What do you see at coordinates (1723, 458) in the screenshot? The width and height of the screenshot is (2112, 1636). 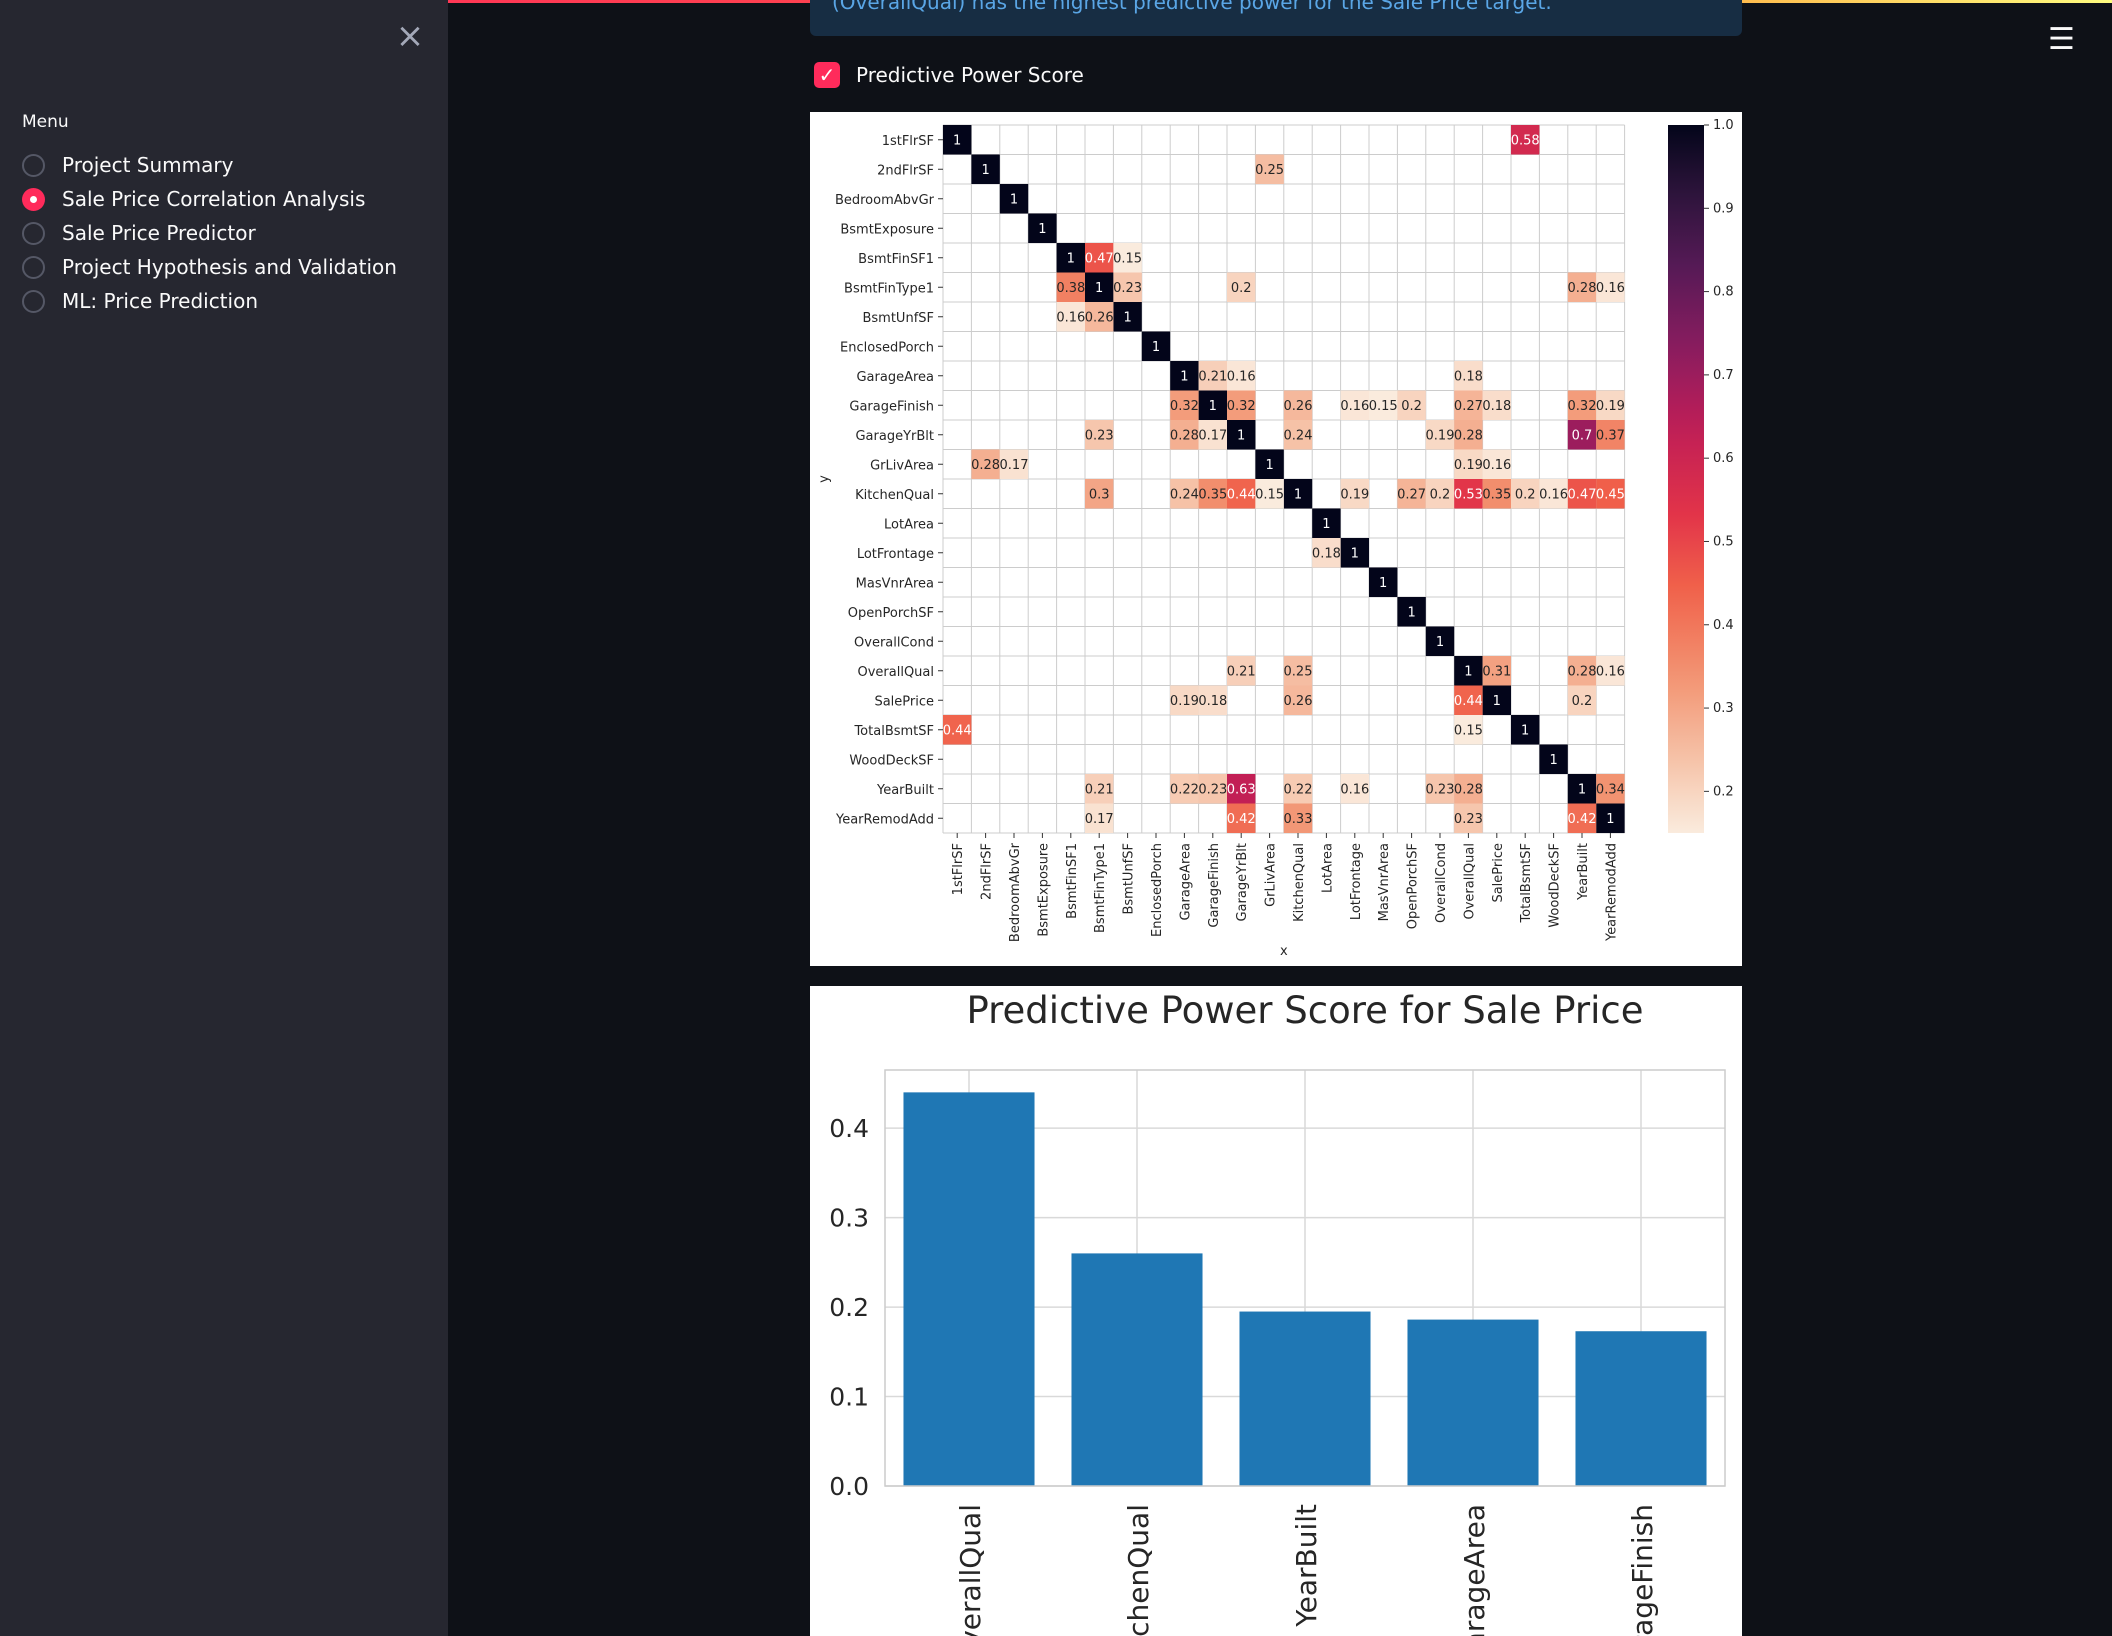 I see `colorbar-tick-label: 0.6` at bounding box center [1723, 458].